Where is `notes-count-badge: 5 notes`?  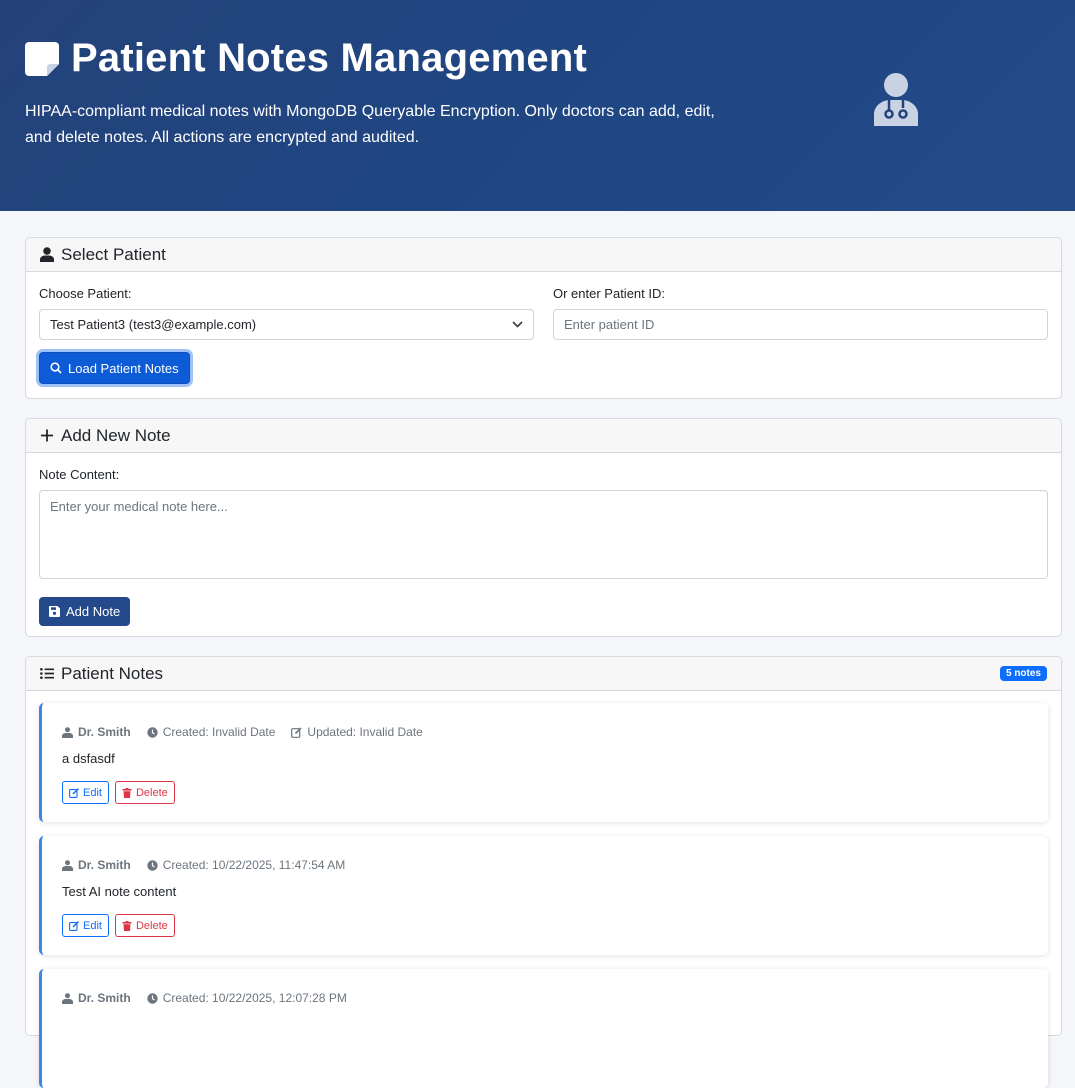 notes-count-badge: 5 notes is located at coordinates (1023, 673).